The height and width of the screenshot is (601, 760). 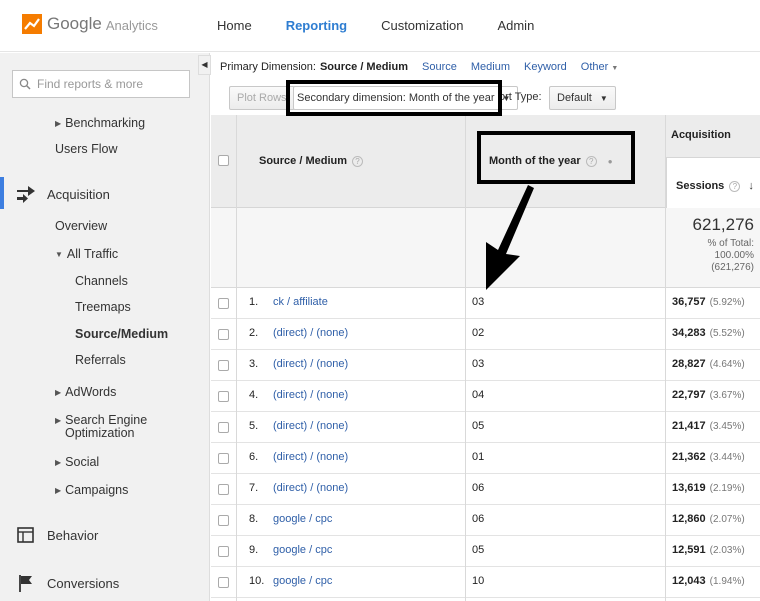 I want to click on collapse-sidebar-button: ◀, so click(x=204, y=65).